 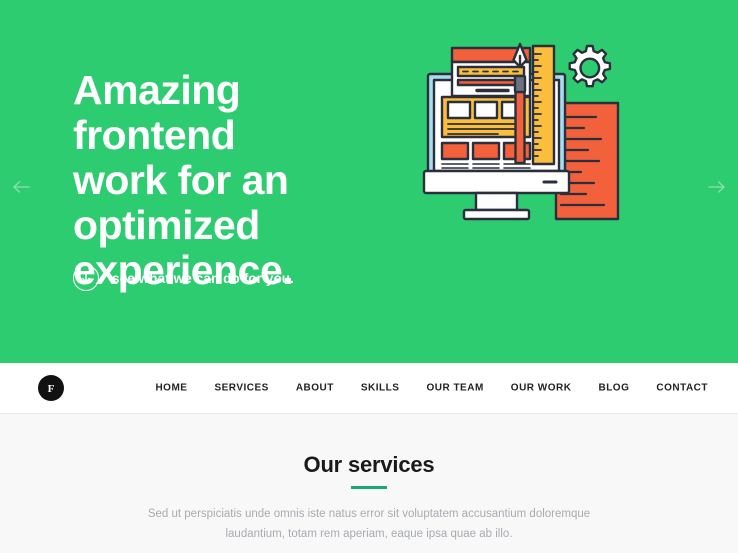 I want to click on nav-item-contact: CONTACT, so click(x=682, y=388).